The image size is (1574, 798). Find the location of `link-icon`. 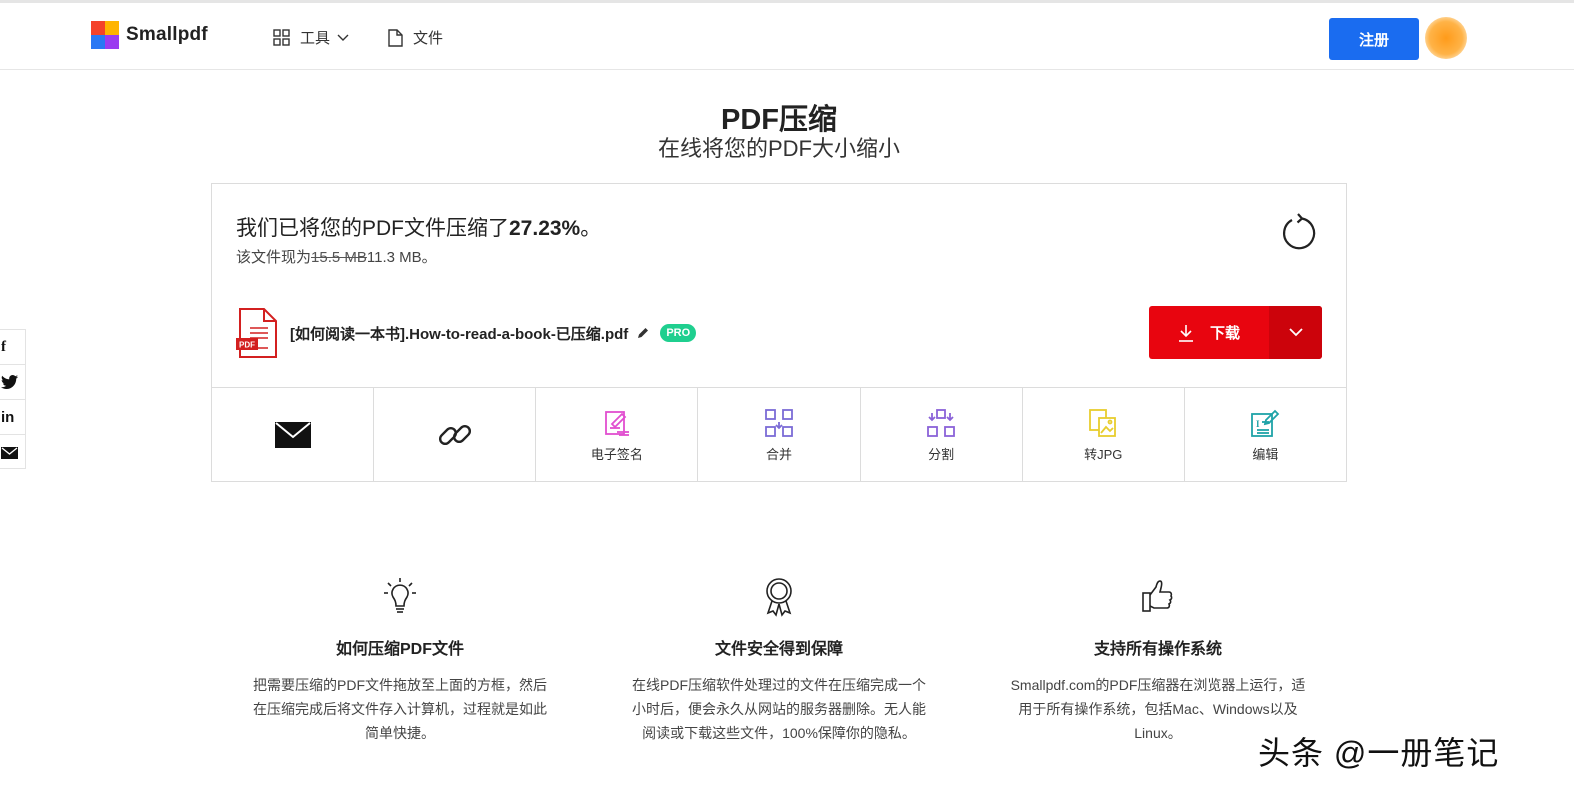

link-icon is located at coordinates (454, 435).